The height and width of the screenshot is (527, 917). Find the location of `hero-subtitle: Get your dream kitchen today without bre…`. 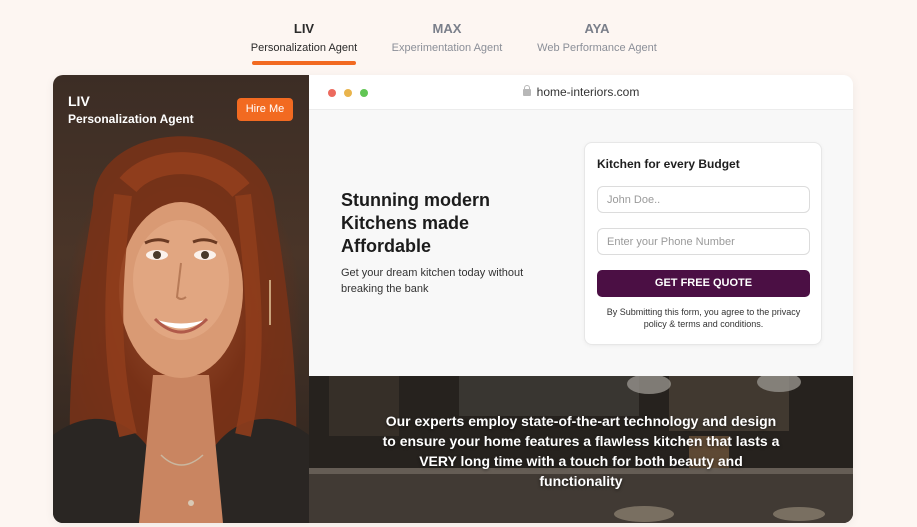

hero-subtitle: Get your dream kitchen today without bre… is located at coordinates (432, 281).